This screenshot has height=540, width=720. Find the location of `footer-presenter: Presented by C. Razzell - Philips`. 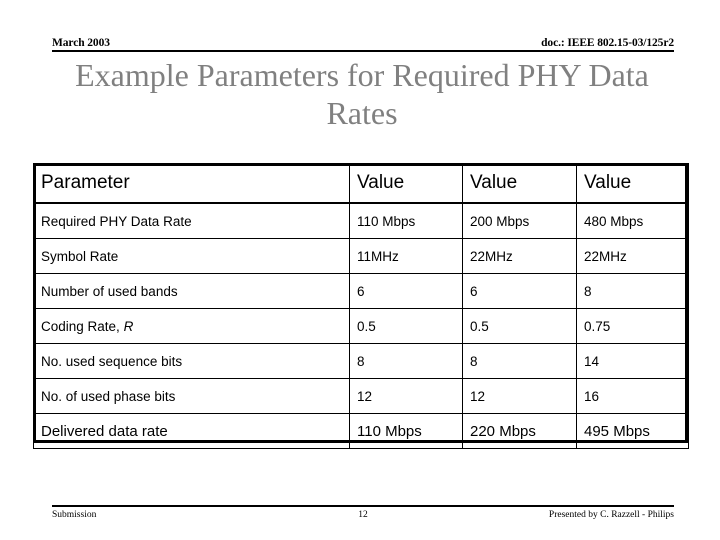

footer-presenter: Presented by C. Razzell - Philips is located at coordinates (611, 515).